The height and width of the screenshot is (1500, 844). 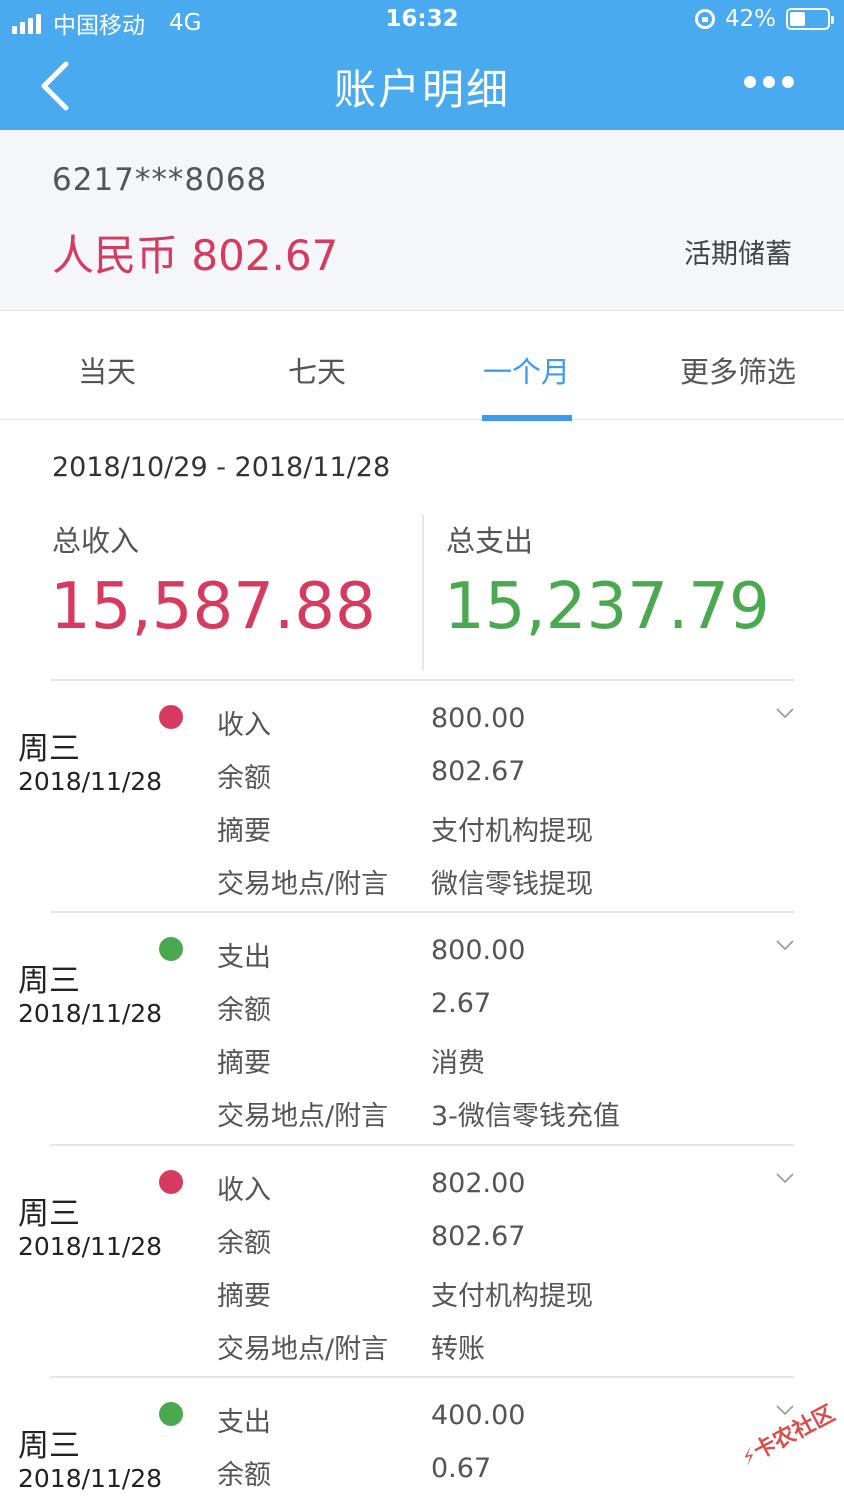 I want to click on account-balance: 人民币 802.67, so click(x=195, y=255).